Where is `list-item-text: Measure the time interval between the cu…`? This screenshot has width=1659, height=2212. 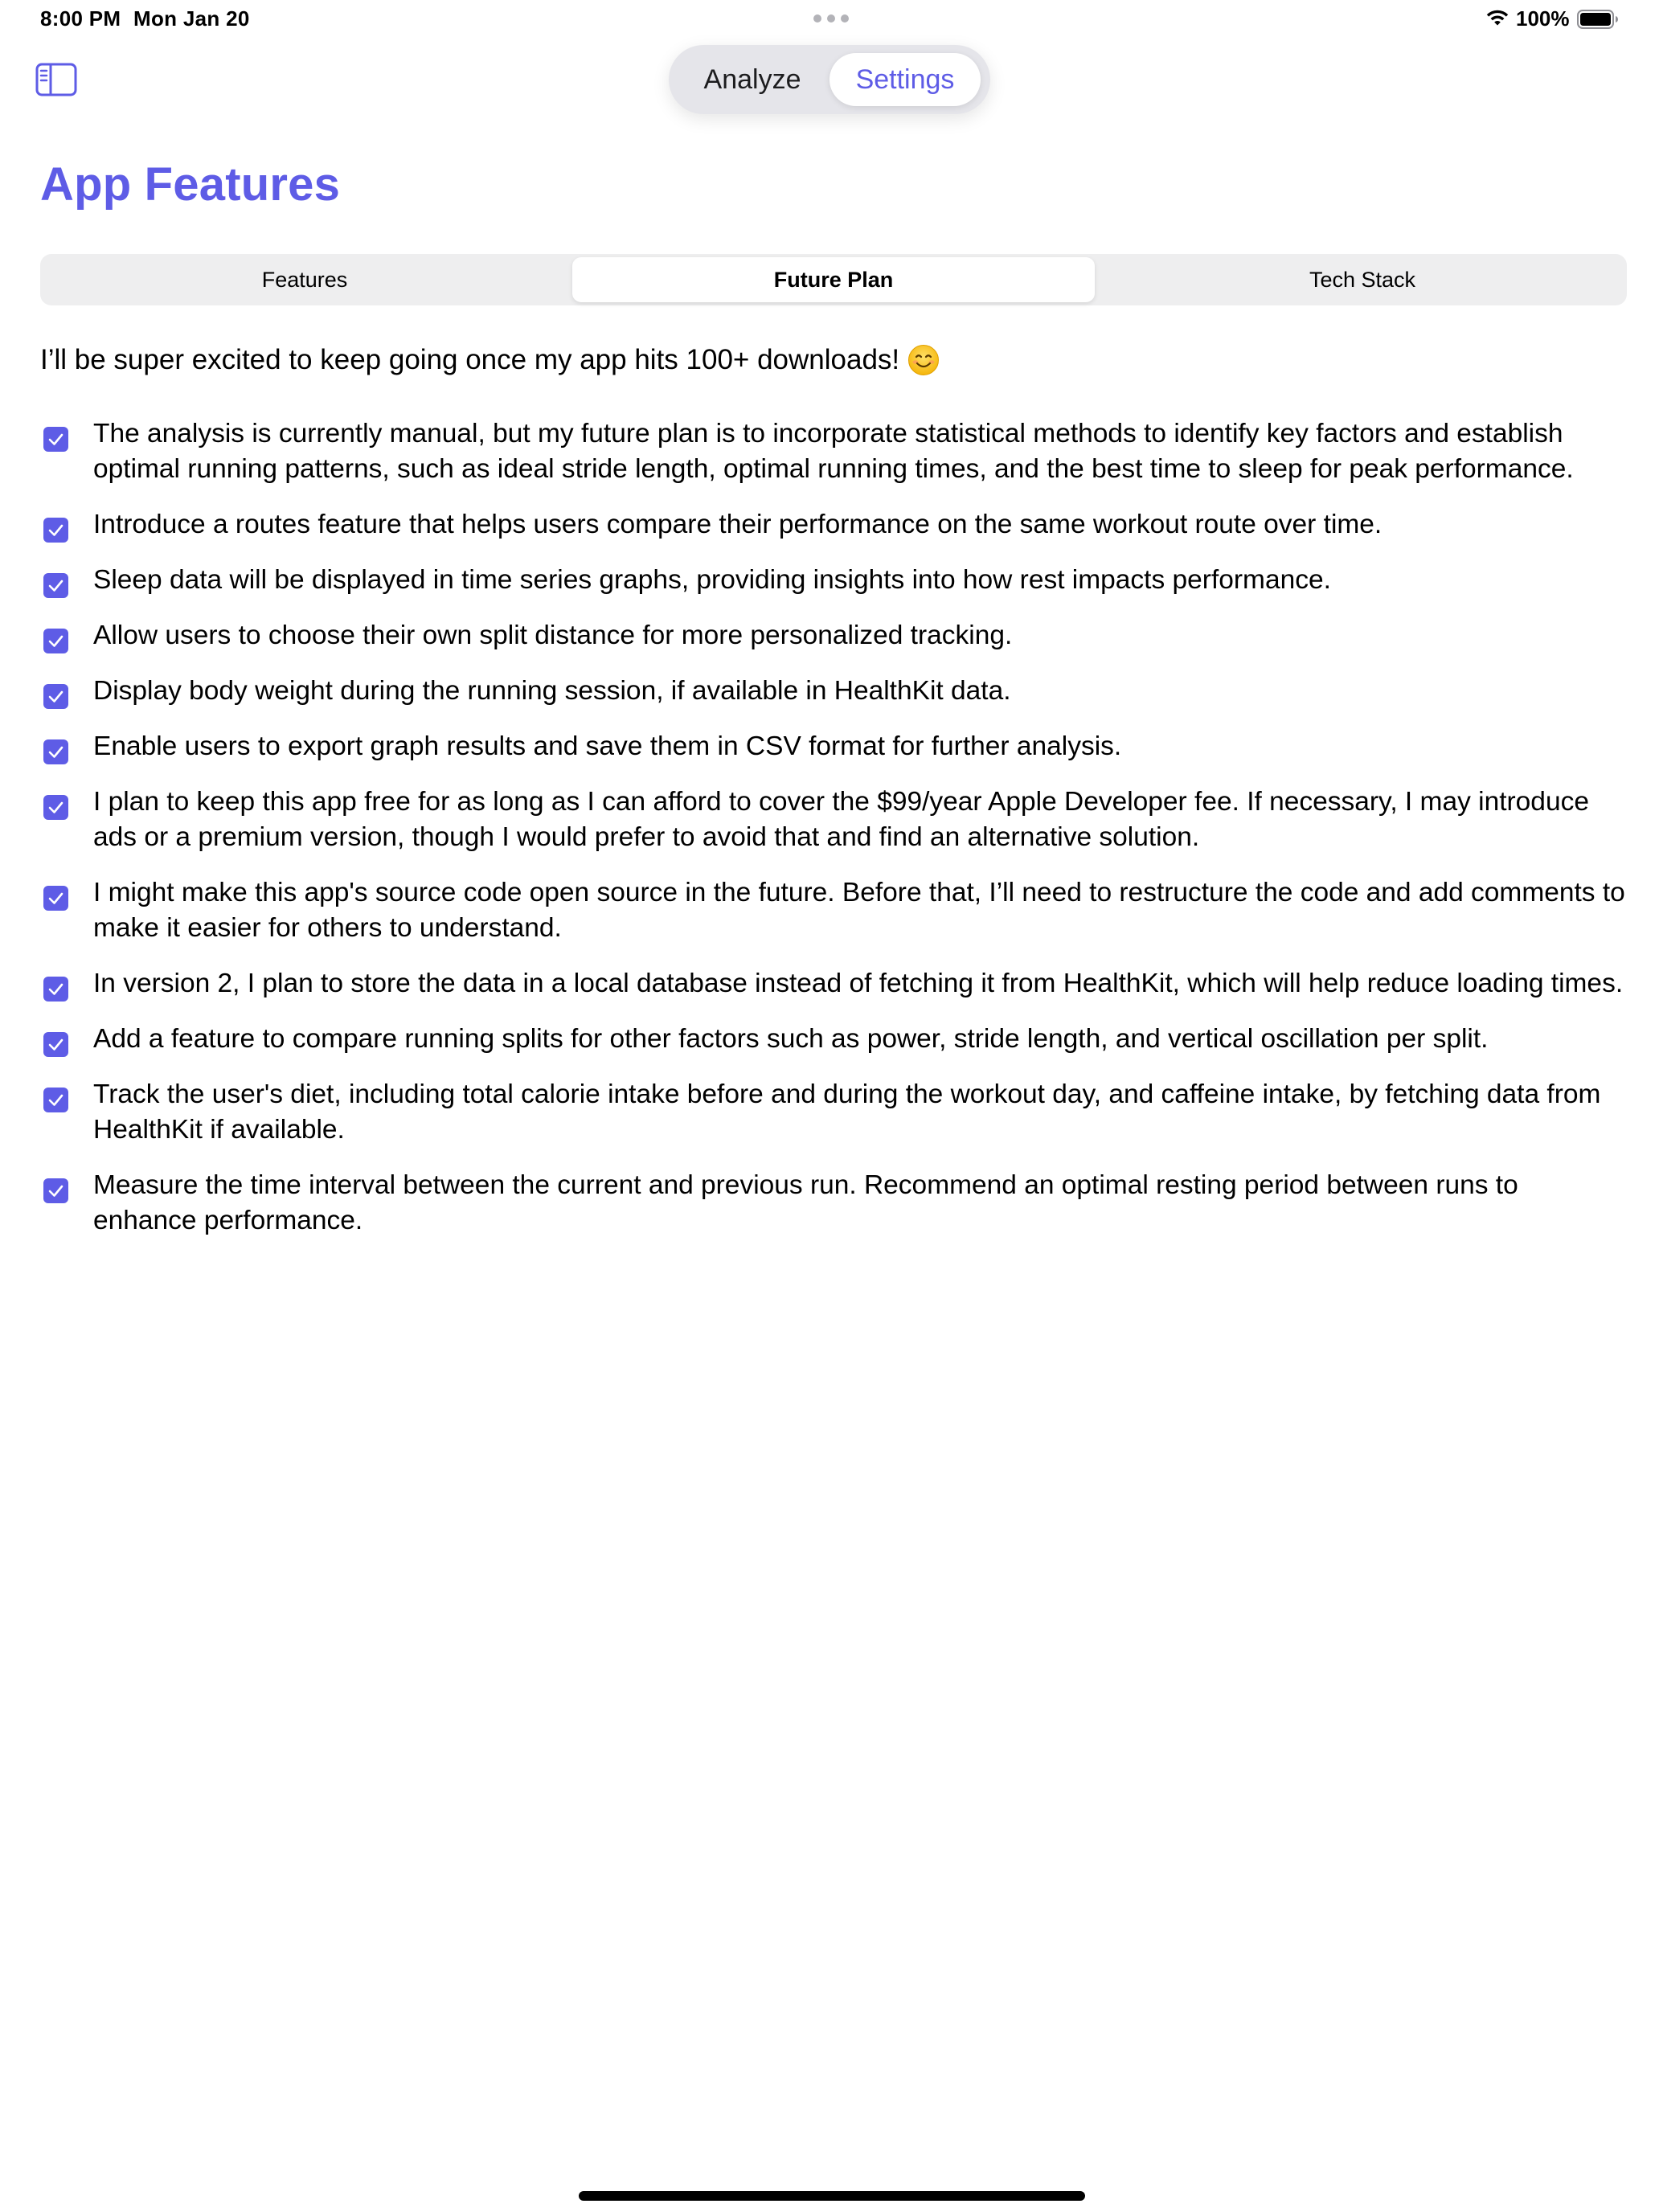 list-item-text: Measure the time interval between the cu… is located at coordinates (805, 1202).